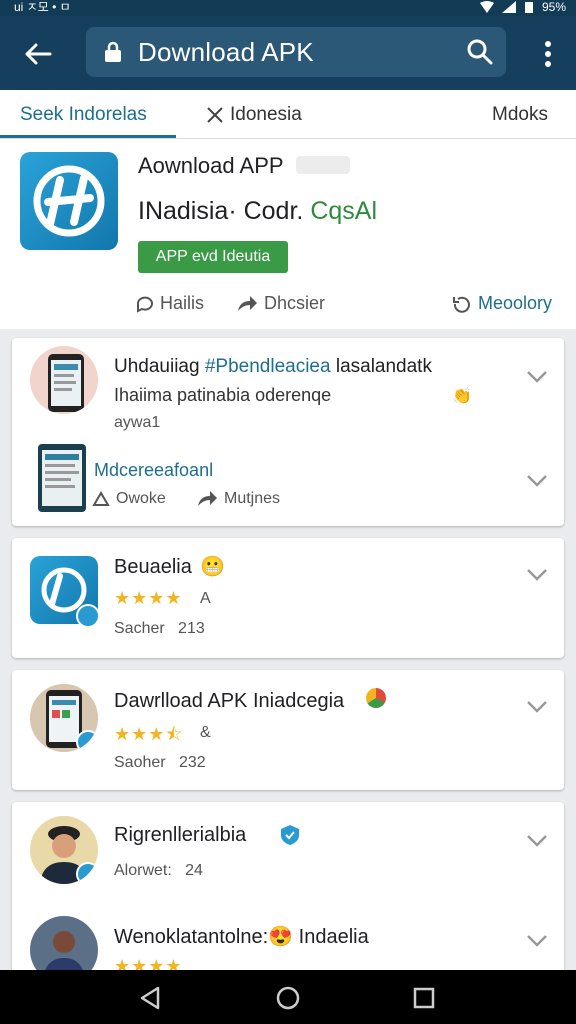 This screenshot has width=576, height=1024. What do you see at coordinates (141, 498) in the screenshot?
I see `like-action-label: Owoke` at bounding box center [141, 498].